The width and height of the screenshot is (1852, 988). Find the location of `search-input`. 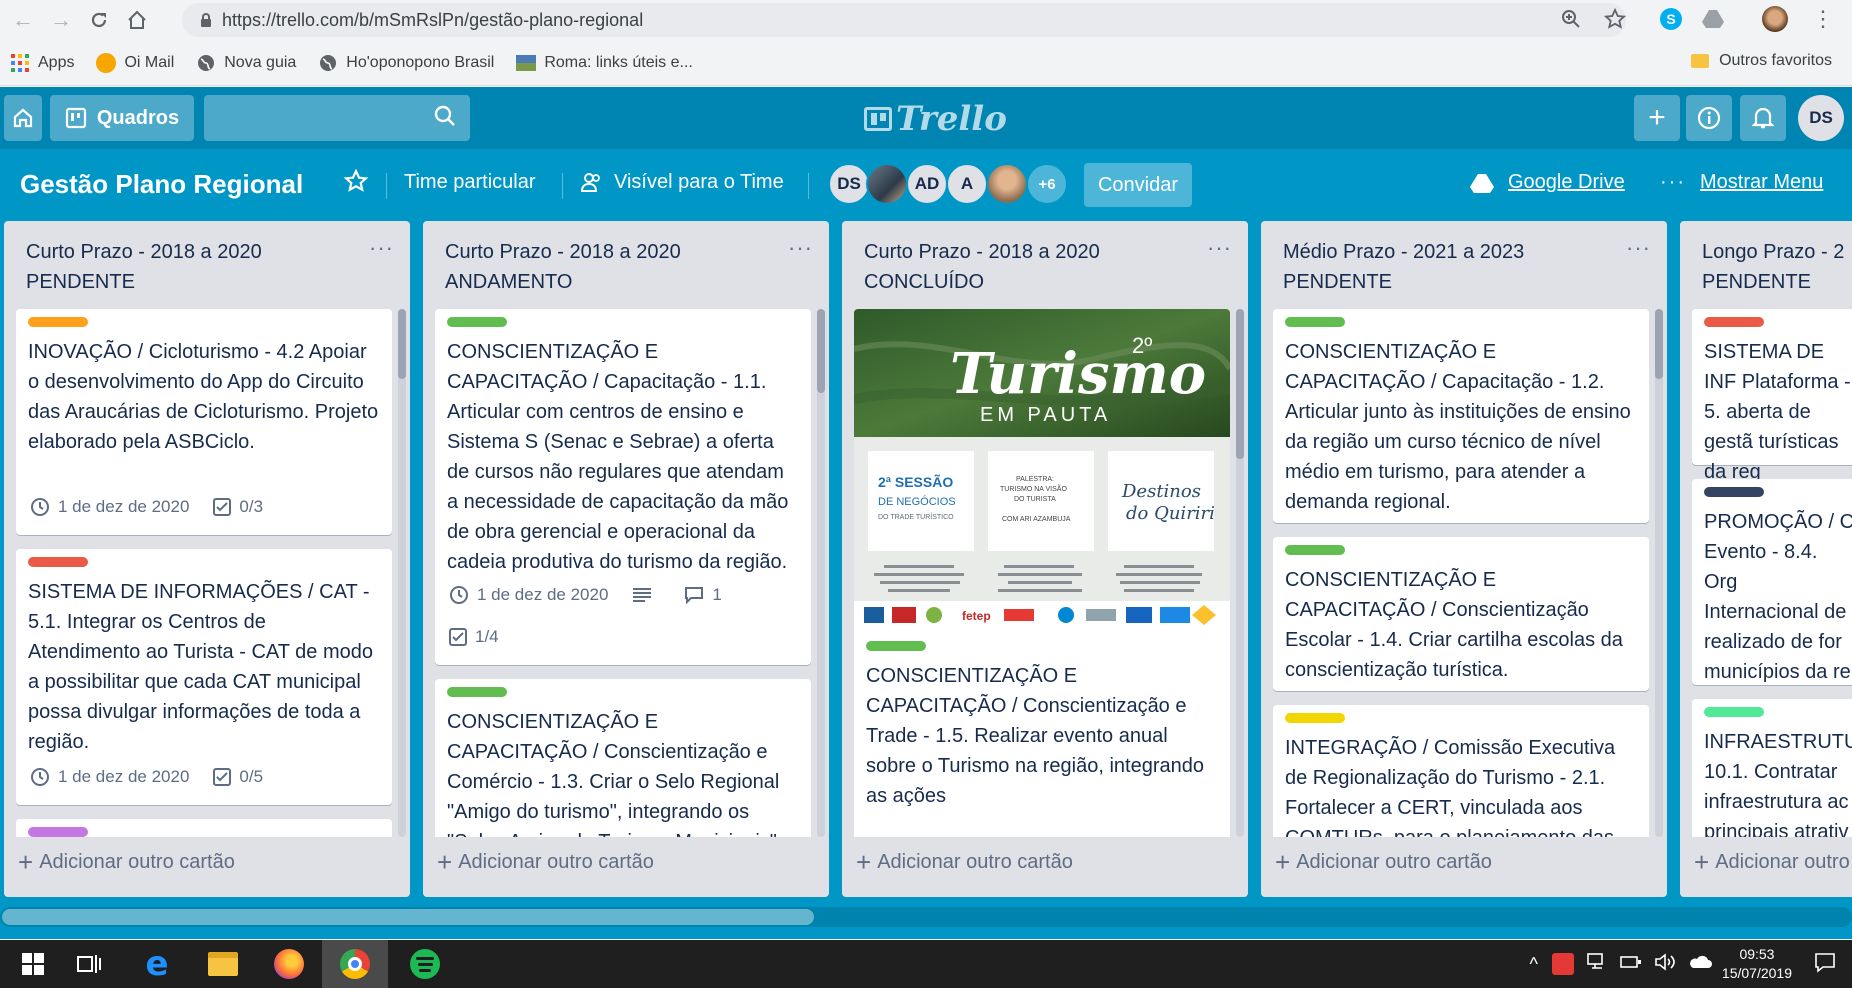

search-input is located at coordinates (337, 118).